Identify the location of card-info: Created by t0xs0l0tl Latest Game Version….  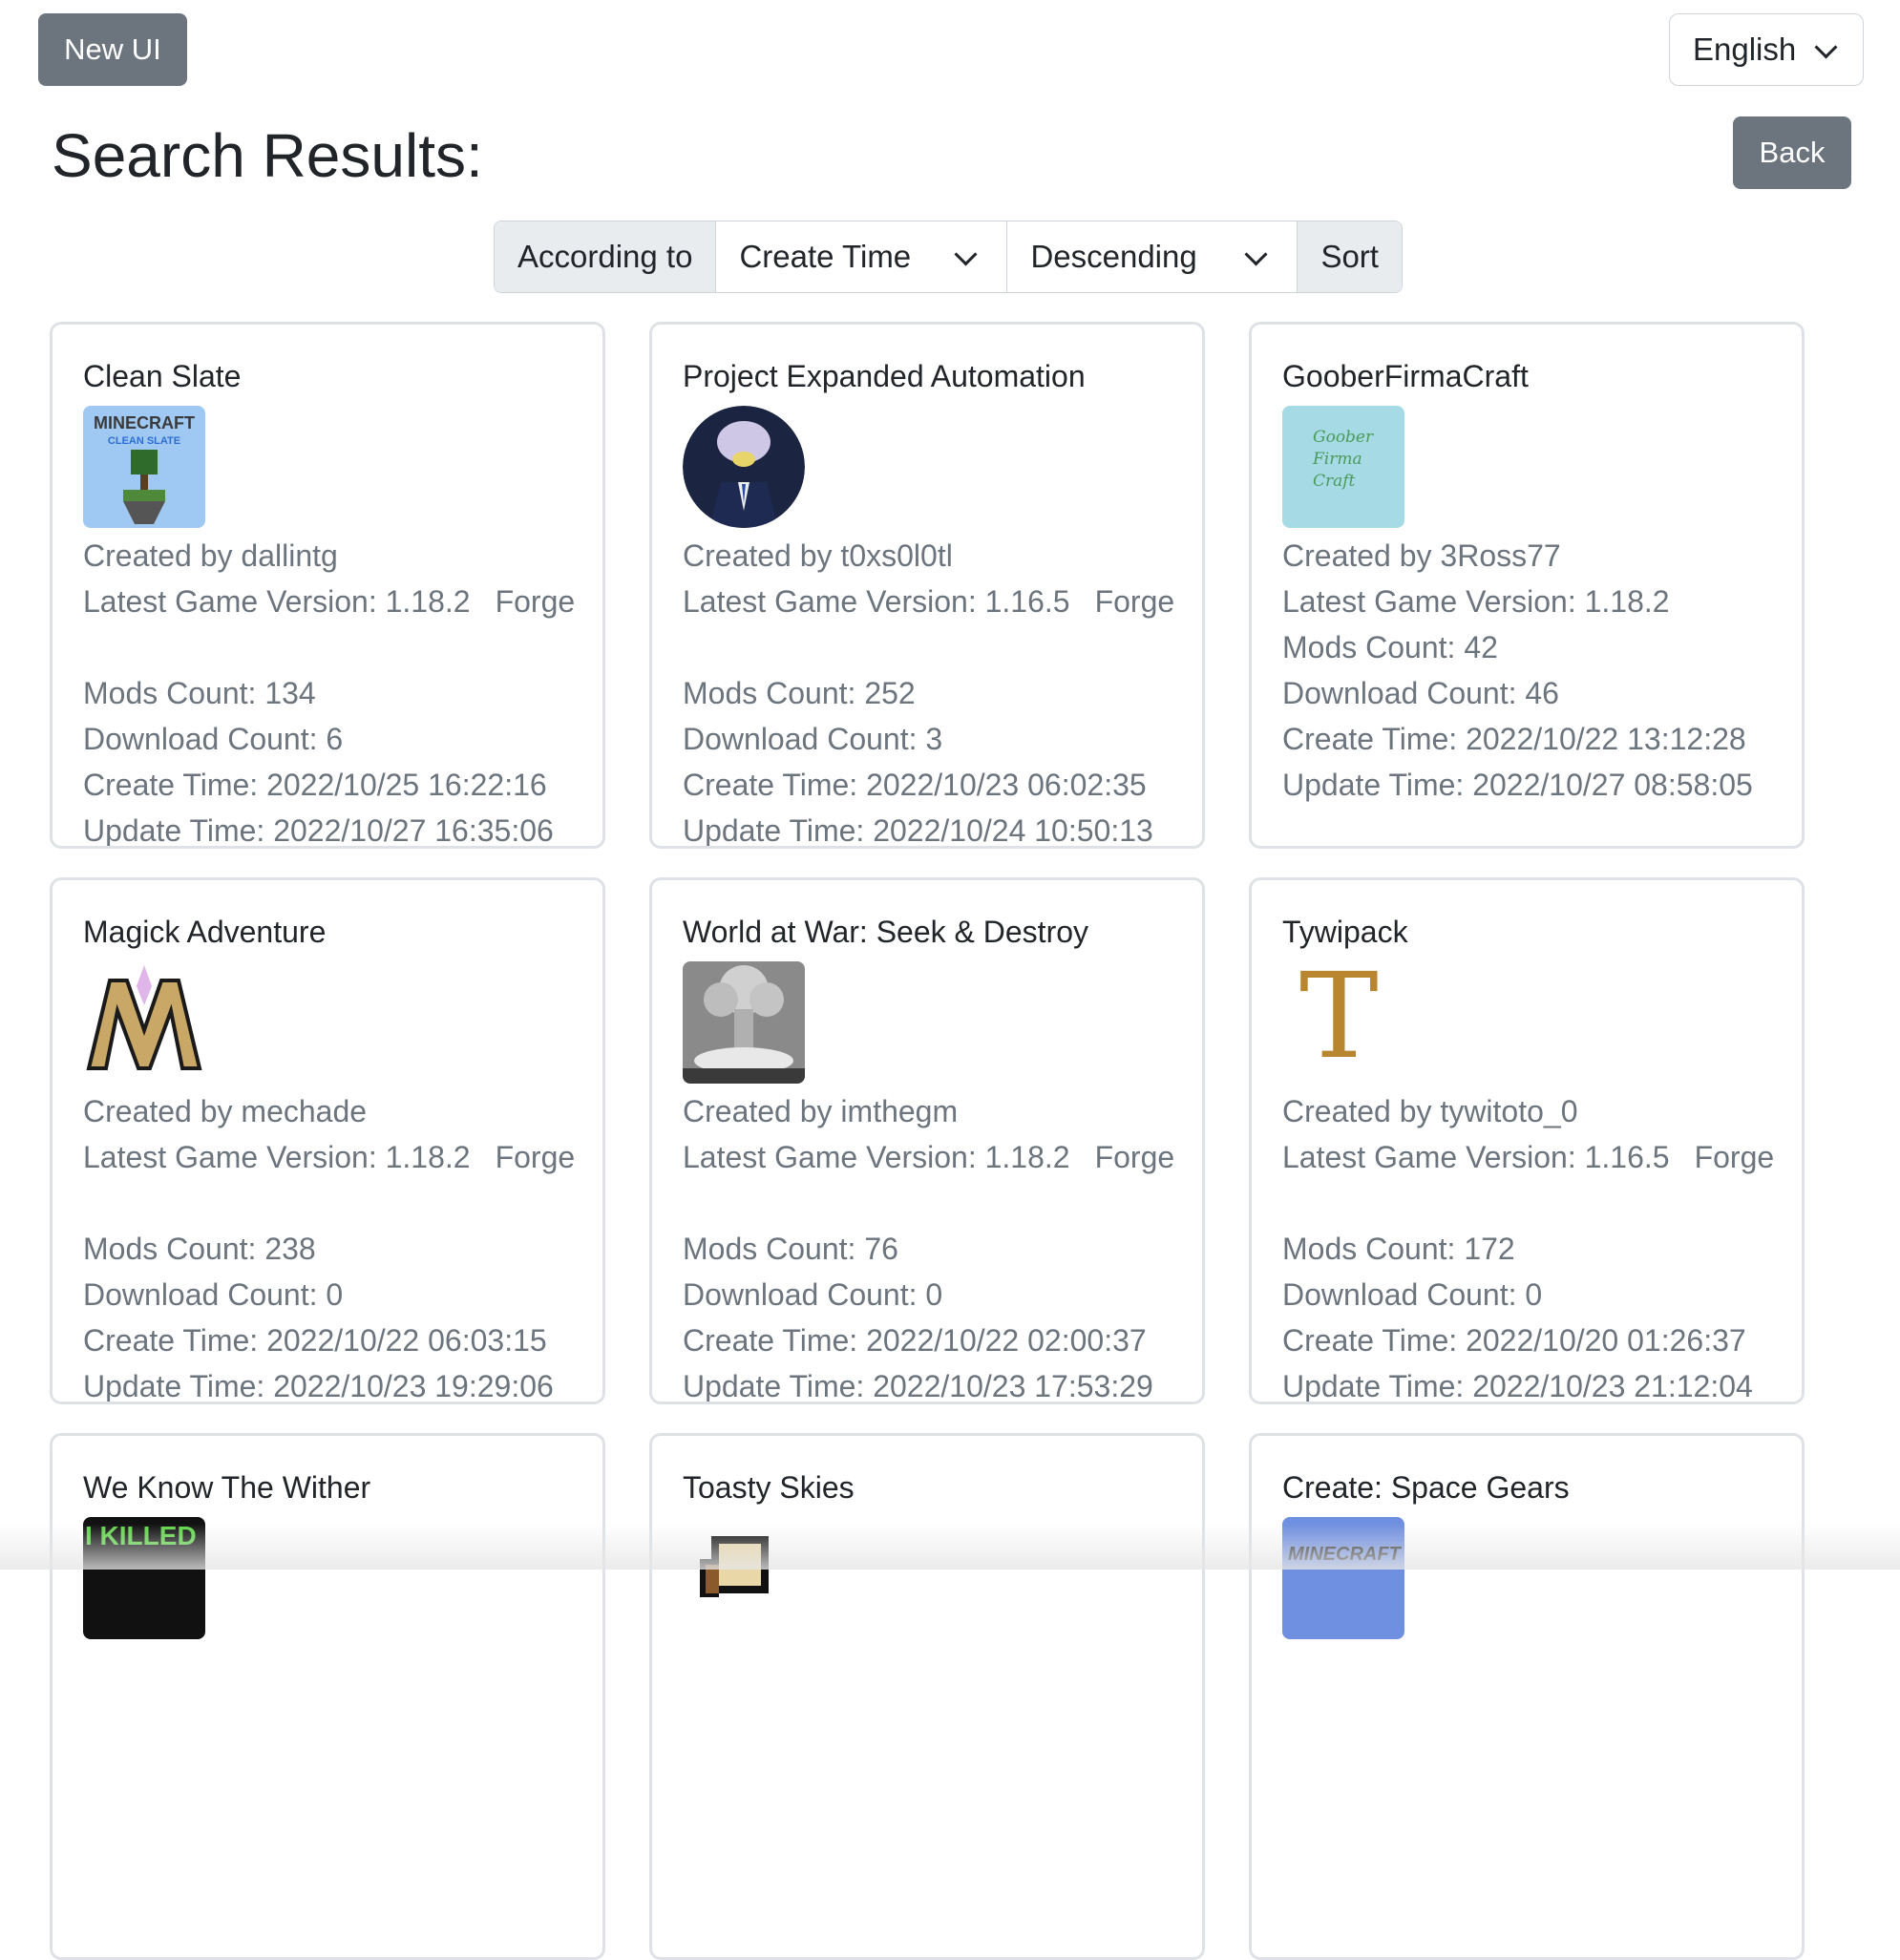
(929, 690).